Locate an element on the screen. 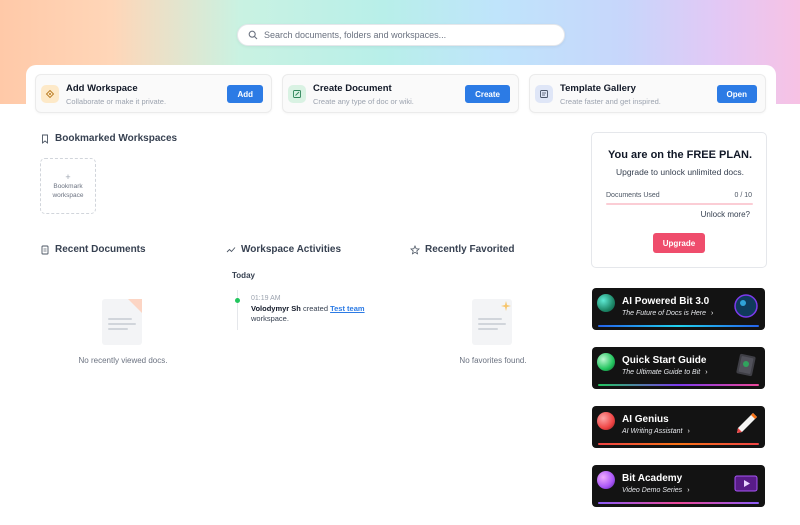  timeline-dot is located at coordinates (237, 300).